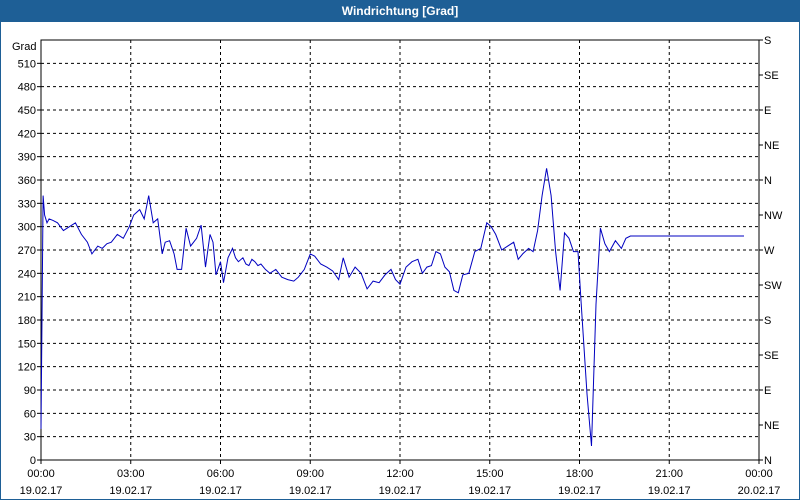 The width and height of the screenshot is (800, 500). I want to click on x-tick-time-label: 12:00, so click(400, 474).